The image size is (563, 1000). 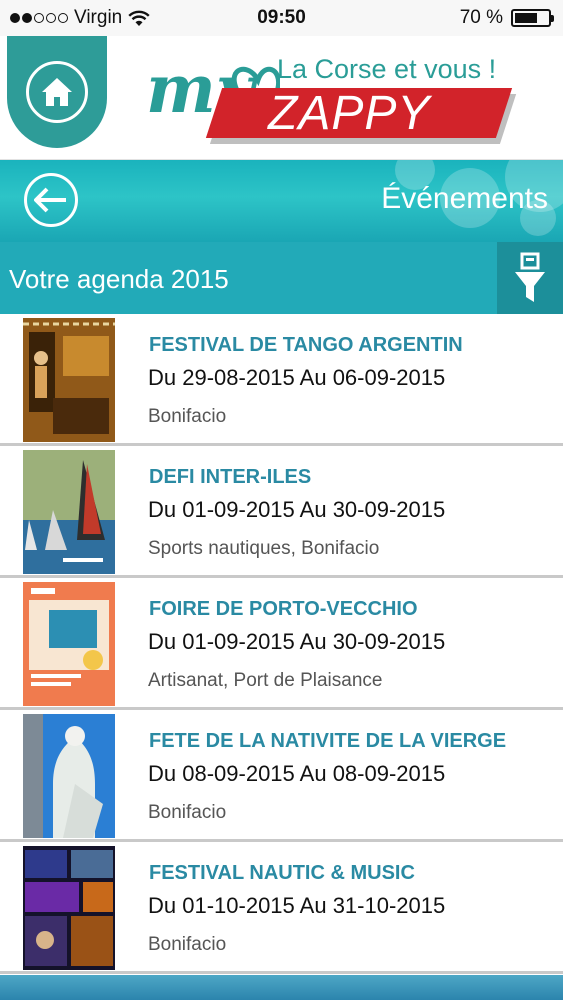 I want to click on logo-brand: ZAPPY, so click(x=349, y=113).